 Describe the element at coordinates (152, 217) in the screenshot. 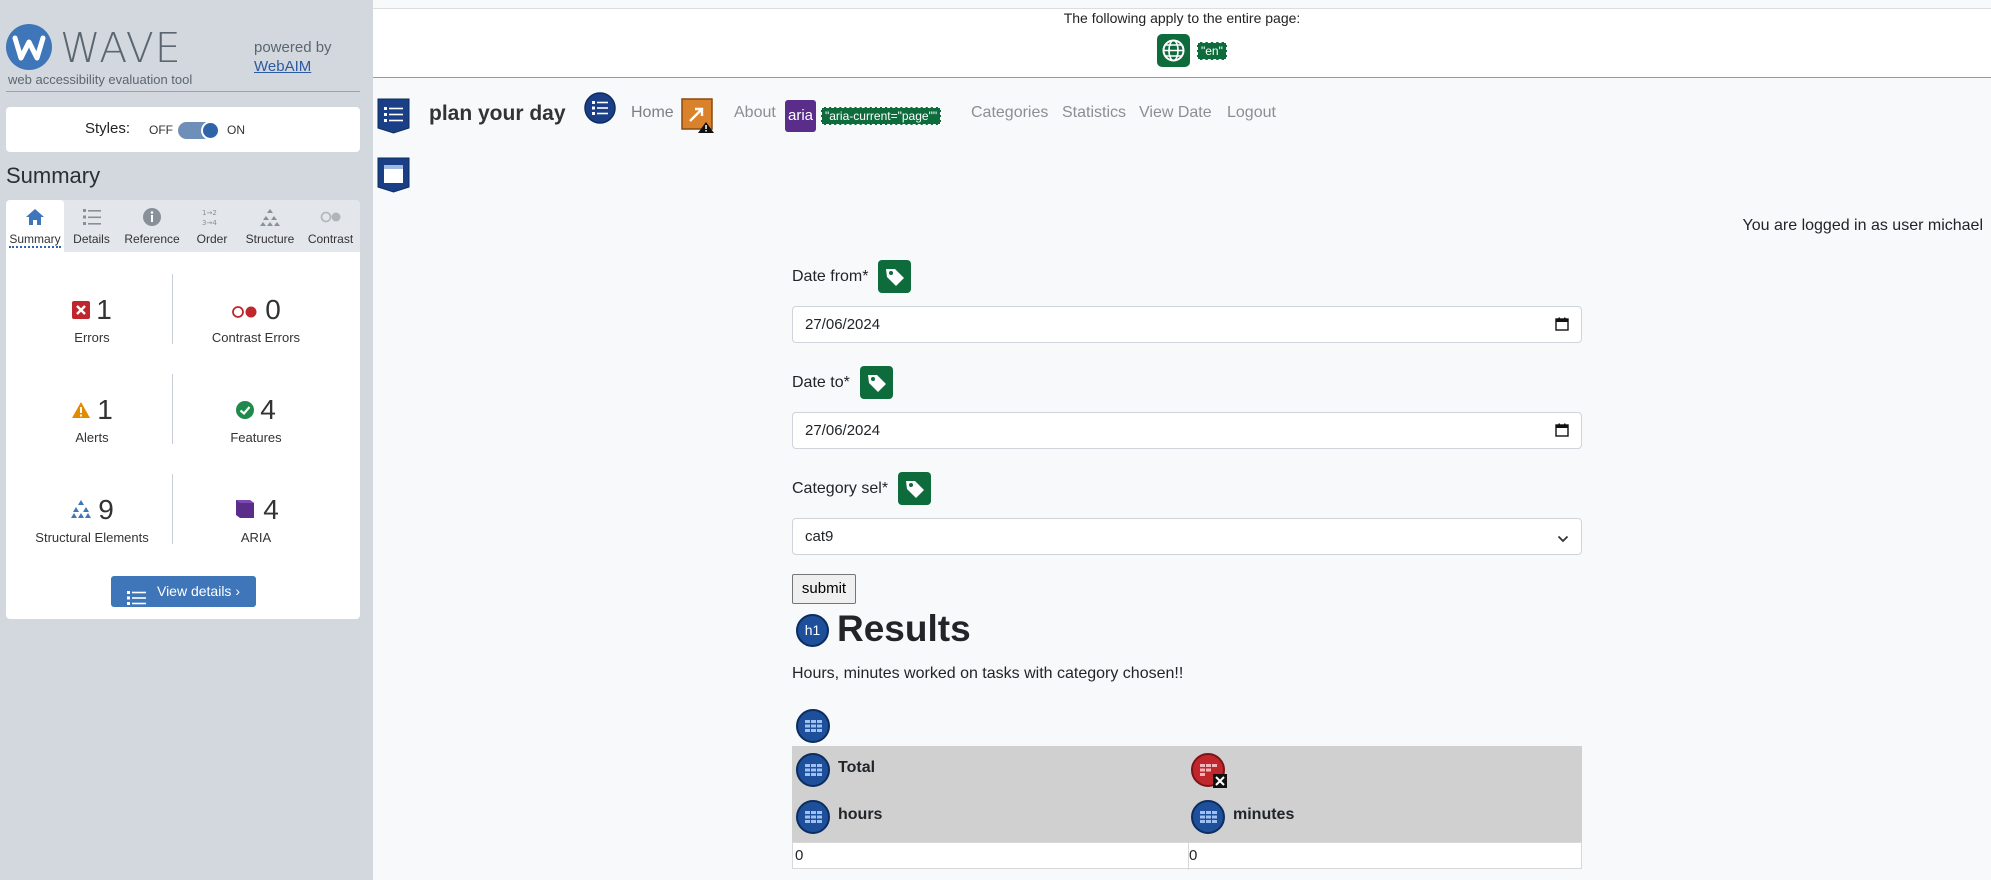

I see `info-icon` at that location.